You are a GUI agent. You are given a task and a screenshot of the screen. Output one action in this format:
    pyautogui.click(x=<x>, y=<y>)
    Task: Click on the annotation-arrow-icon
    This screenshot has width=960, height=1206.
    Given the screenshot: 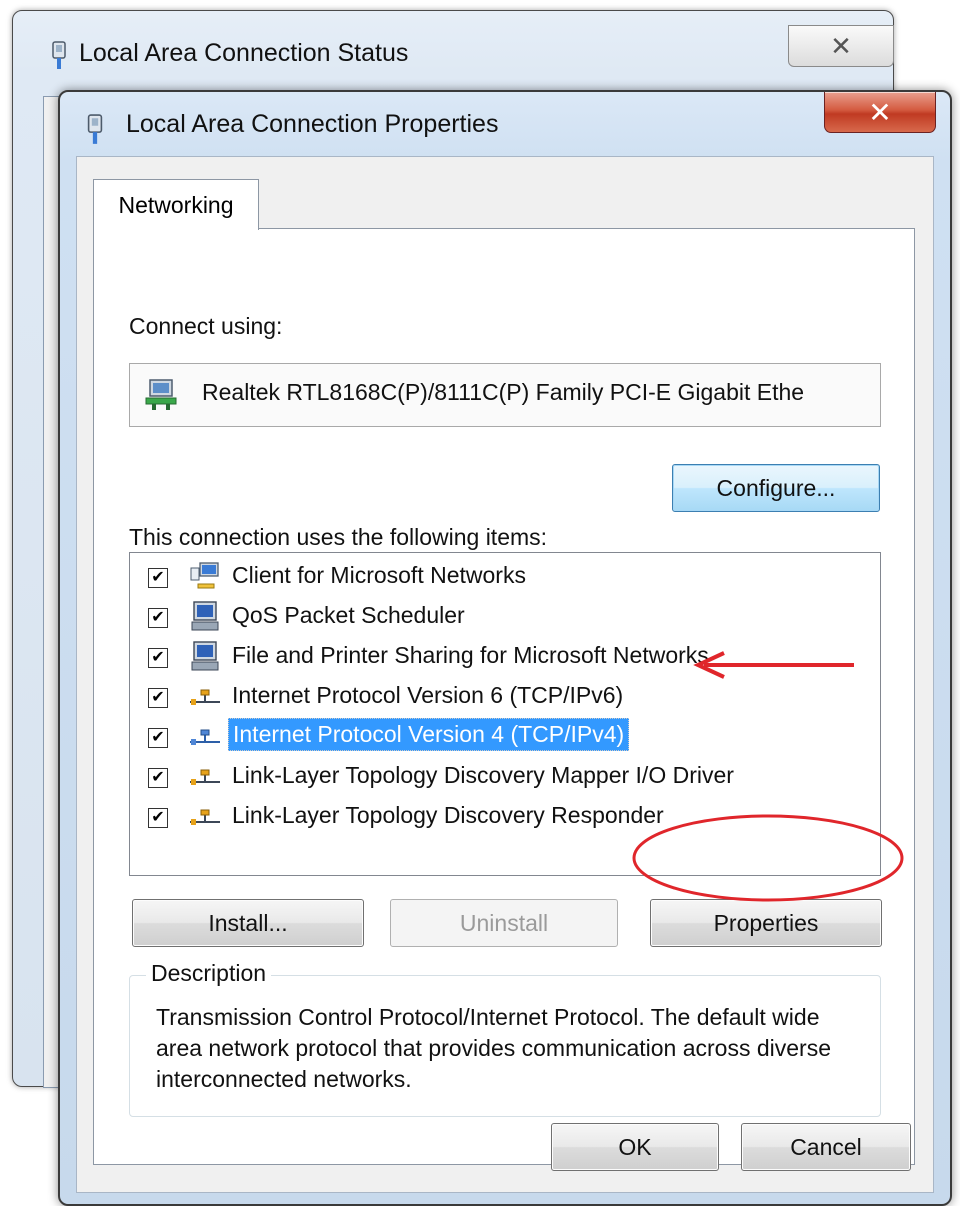 What is the action you would take?
    pyautogui.click(x=773, y=665)
    